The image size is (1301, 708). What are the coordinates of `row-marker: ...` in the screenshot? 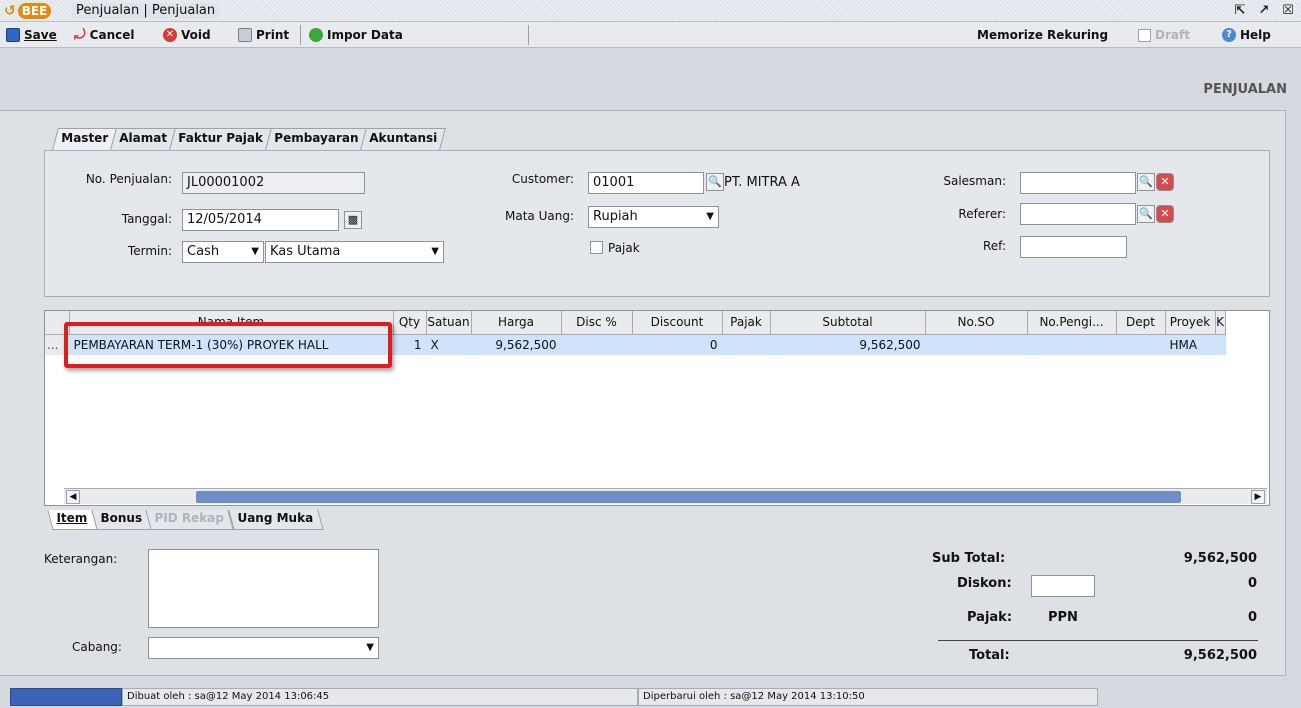 It's located at (57, 344).